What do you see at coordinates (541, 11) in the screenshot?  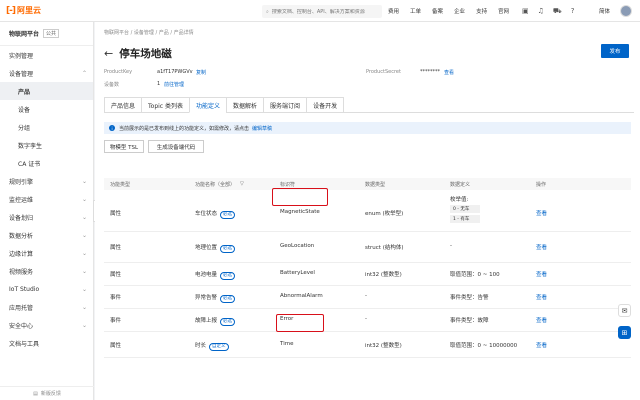 I see `notification-icon: ♫` at bounding box center [541, 11].